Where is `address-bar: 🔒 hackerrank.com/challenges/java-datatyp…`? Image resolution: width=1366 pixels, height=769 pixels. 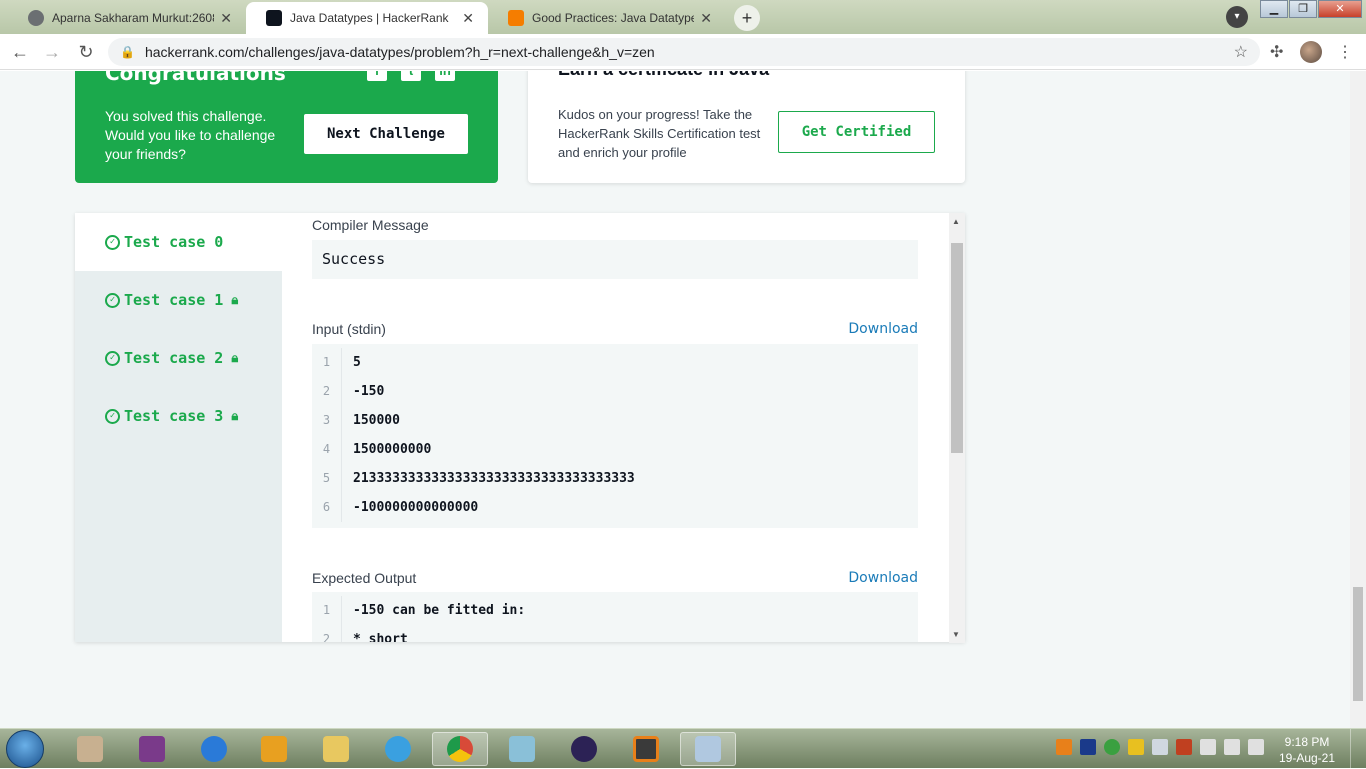
address-bar: 🔒 hackerrank.com/challenges/java-datatyp… is located at coordinates (684, 52).